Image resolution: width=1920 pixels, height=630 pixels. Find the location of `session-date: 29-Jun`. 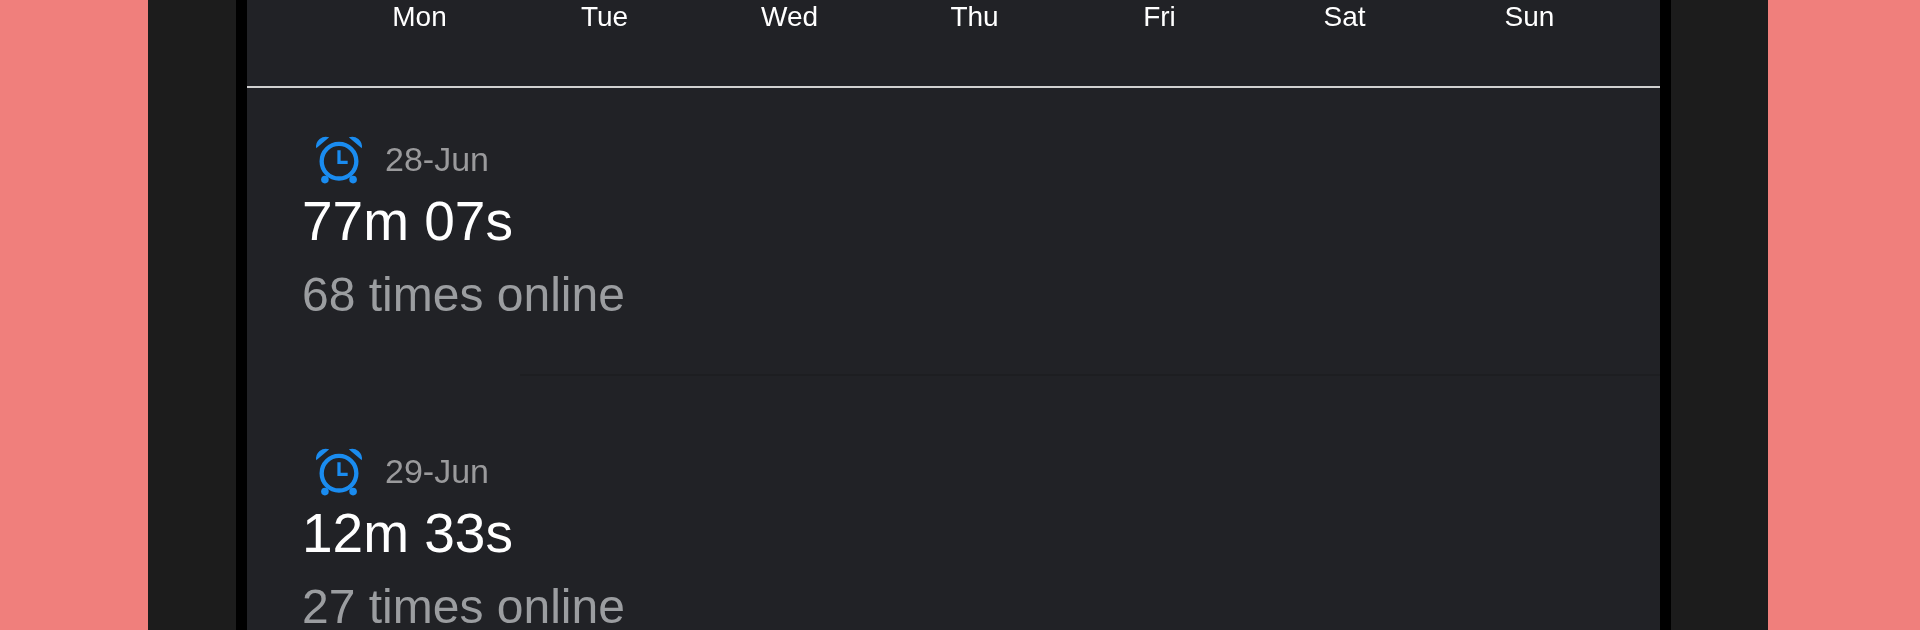

session-date: 29-Jun is located at coordinates (437, 471).